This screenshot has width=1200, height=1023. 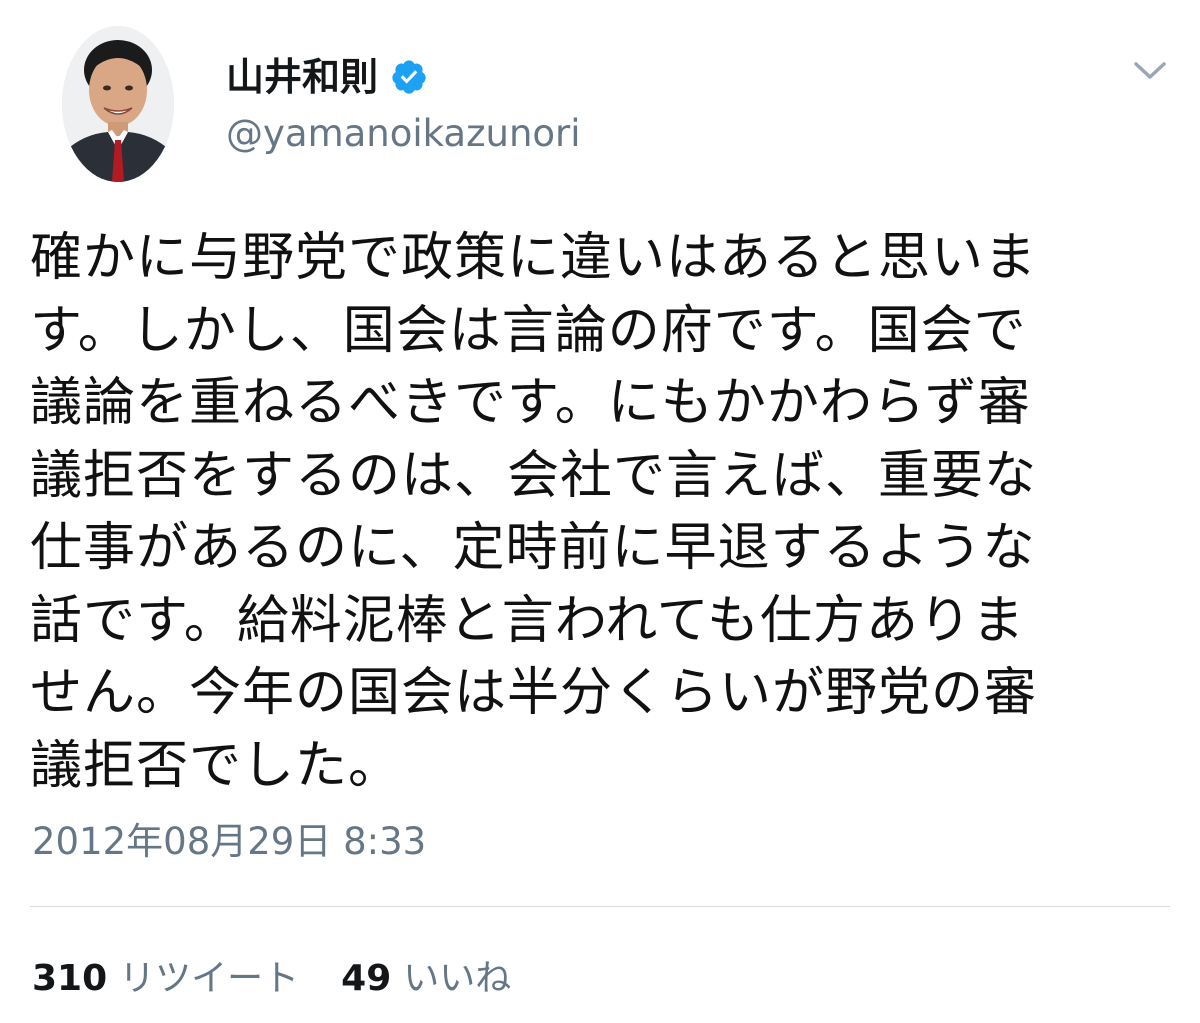 I want to click on engagement-stats: 310 リツイート 49 いいね, so click(x=292, y=975).